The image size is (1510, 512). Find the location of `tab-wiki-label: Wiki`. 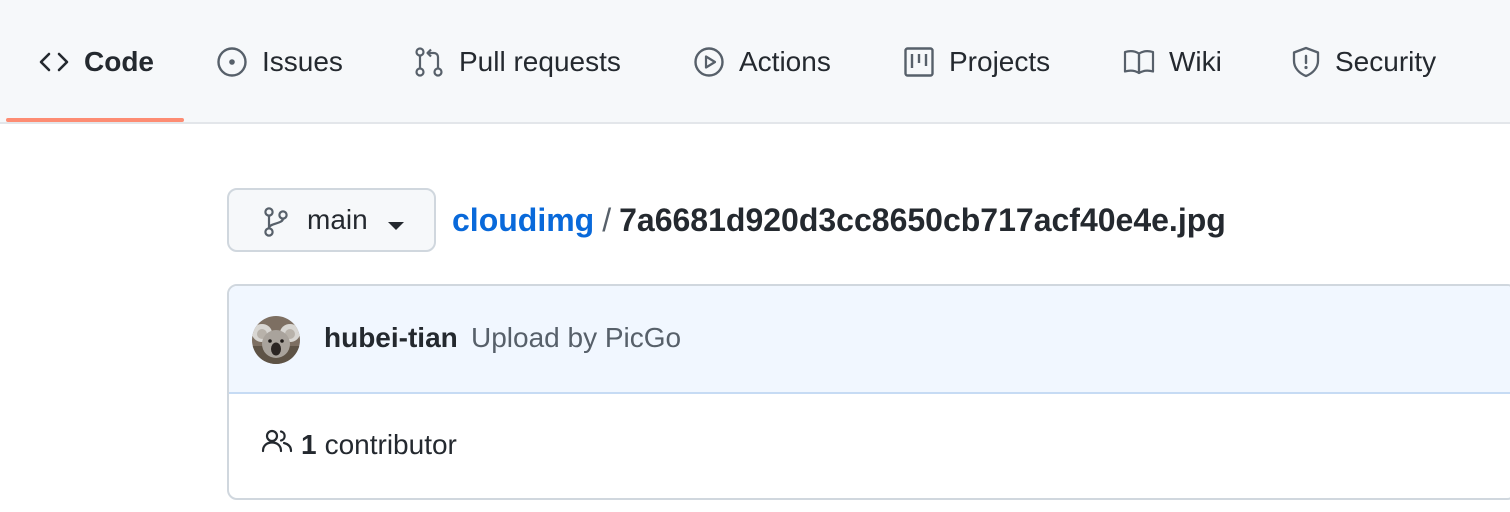

tab-wiki-label: Wiki is located at coordinates (1195, 61).